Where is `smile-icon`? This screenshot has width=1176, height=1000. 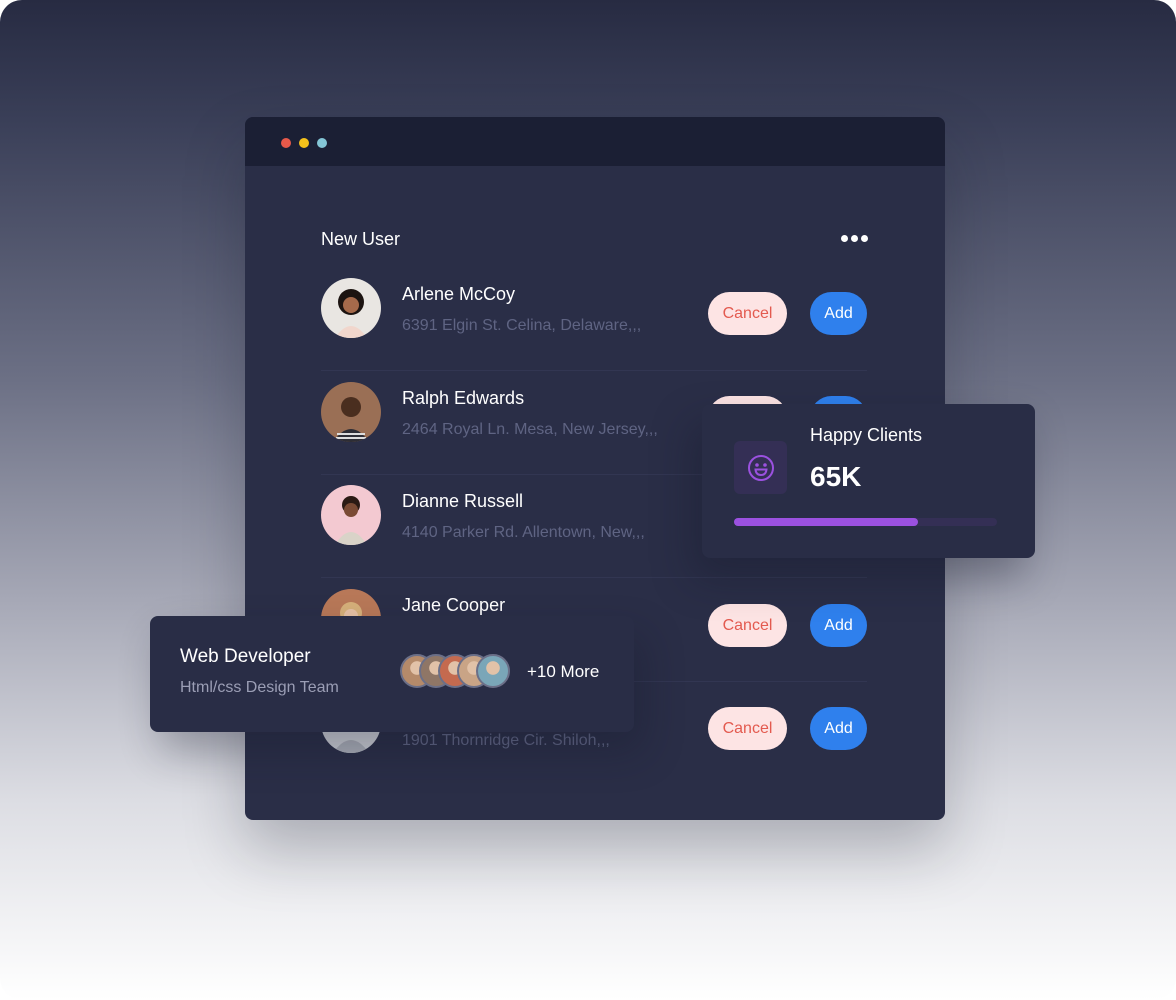
smile-icon is located at coordinates (760, 467).